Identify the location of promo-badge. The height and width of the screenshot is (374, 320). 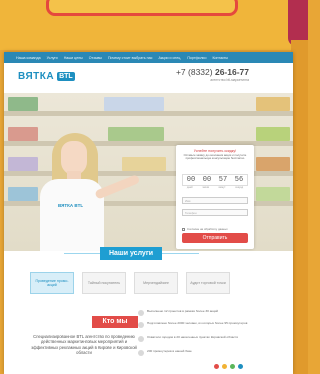
(142, 8).